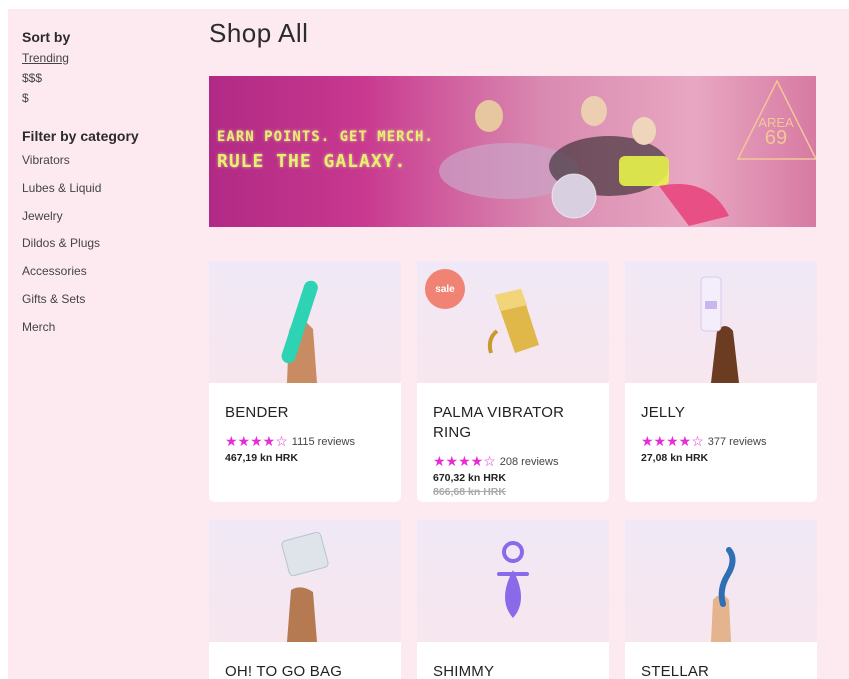 The height and width of the screenshot is (679, 849). I want to click on bender-vibrator-image, so click(299, 331).